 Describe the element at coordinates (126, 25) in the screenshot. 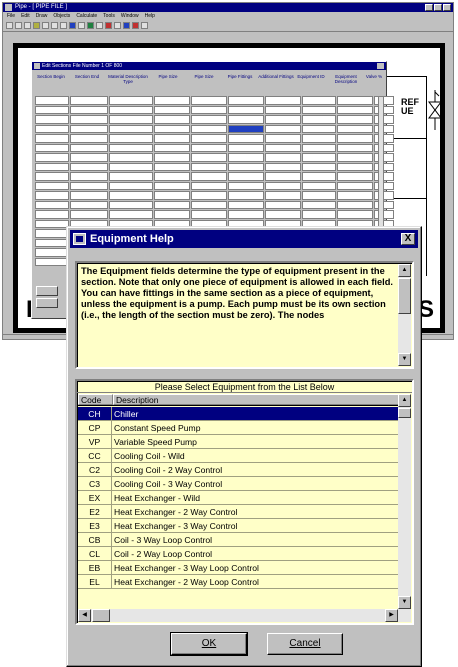

I see `calculate-icon` at that location.